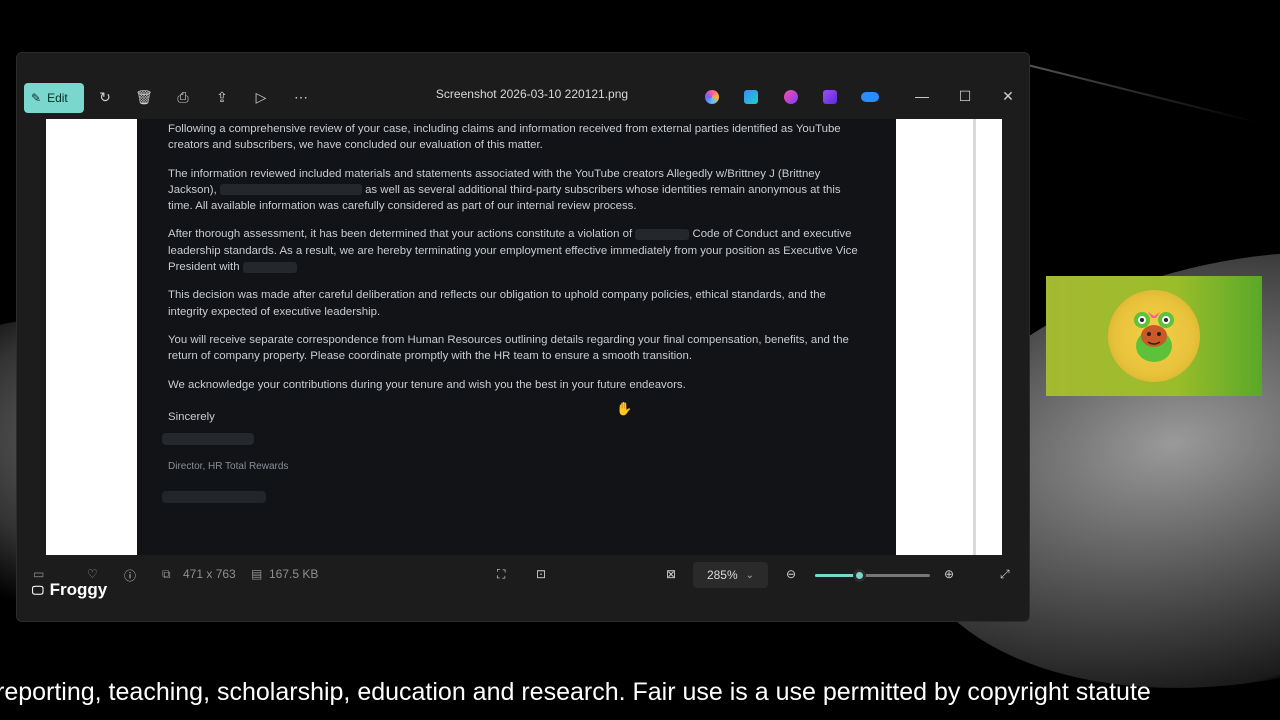 The width and height of the screenshot is (1280, 720). Describe the element at coordinates (78, 589) in the screenshot. I see `streamer-name: Froggy` at that location.